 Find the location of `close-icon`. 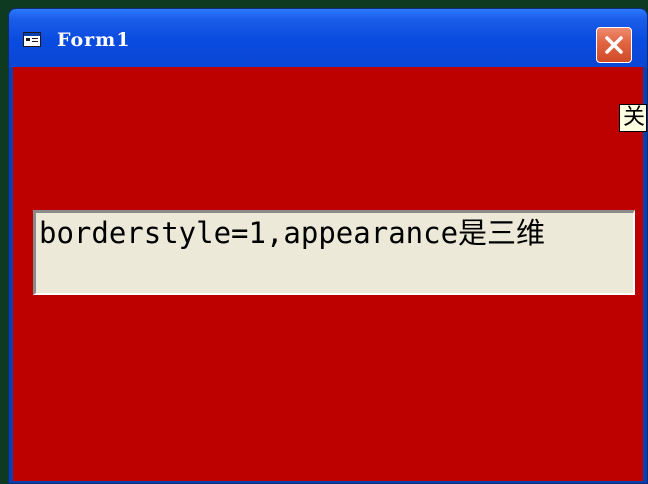

close-icon is located at coordinates (614, 45).